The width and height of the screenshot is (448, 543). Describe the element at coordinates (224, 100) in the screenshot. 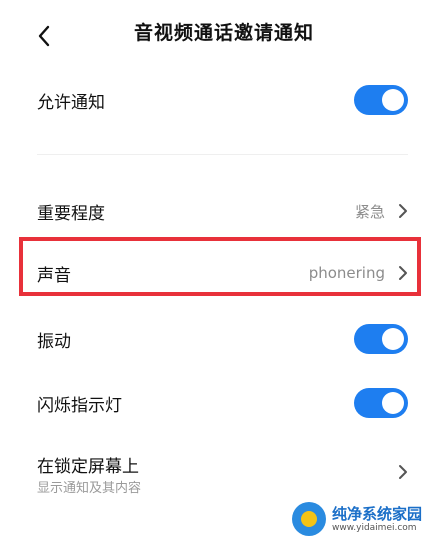

I see `row-allow-notifications: 允许通知` at that location.